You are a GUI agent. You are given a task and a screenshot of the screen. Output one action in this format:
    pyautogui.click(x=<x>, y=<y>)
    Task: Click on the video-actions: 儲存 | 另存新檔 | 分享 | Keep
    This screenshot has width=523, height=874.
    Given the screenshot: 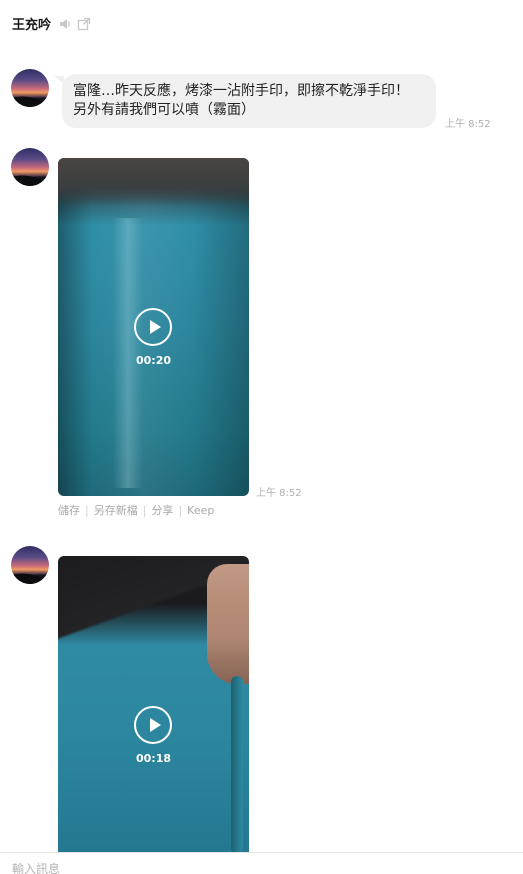 What is the action you would take?
    pyautogui.click(x=136, y=510)
    